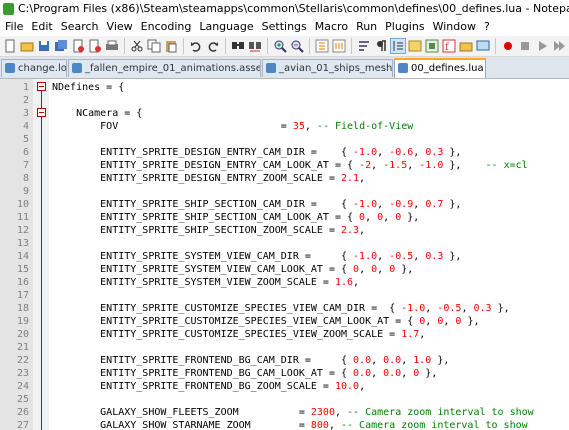  Describe the element at coordinates (22, 269) in the screenshot. I see `line-number: 15` at that location.